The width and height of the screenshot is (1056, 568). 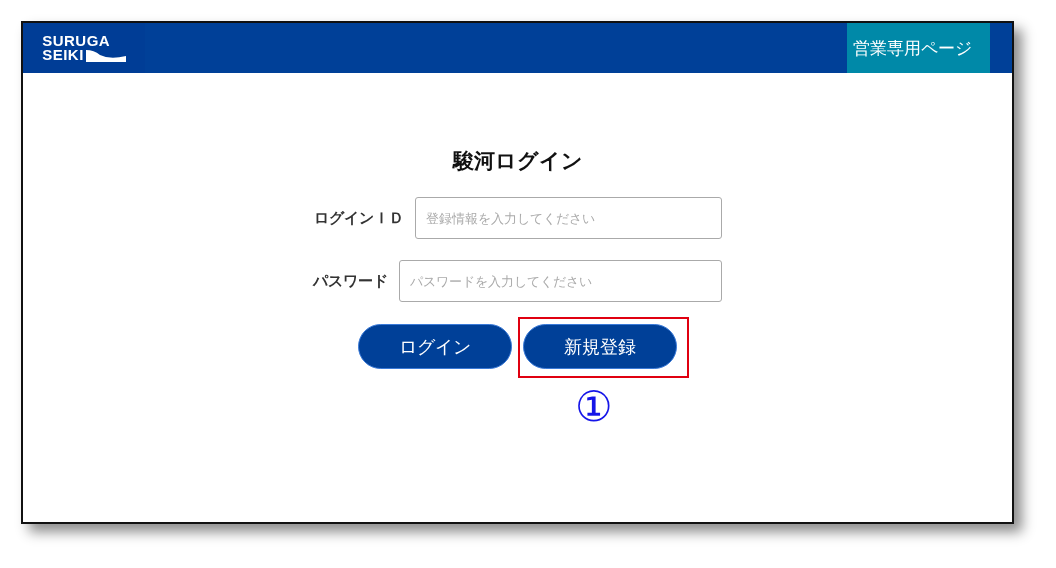 What do you see at coordinates (77, 41) in the screenshot?
I see `logo-text: SURUGA` at bounding box center [77, 41].